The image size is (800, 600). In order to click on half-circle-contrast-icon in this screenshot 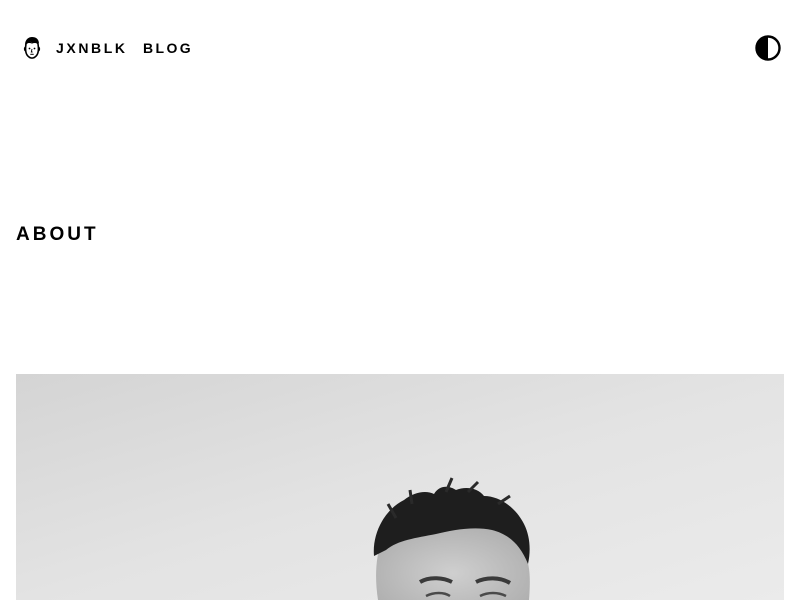, I will do `click(768, 48)`.